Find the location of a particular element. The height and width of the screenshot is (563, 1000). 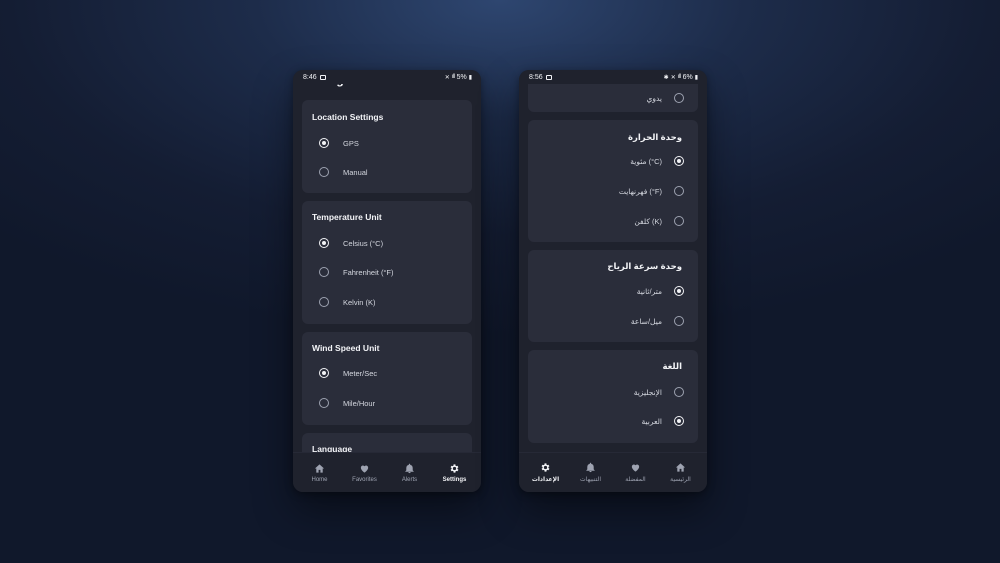

section-title: وحدة سرعة الرياح is located at coordinates (644, 266).